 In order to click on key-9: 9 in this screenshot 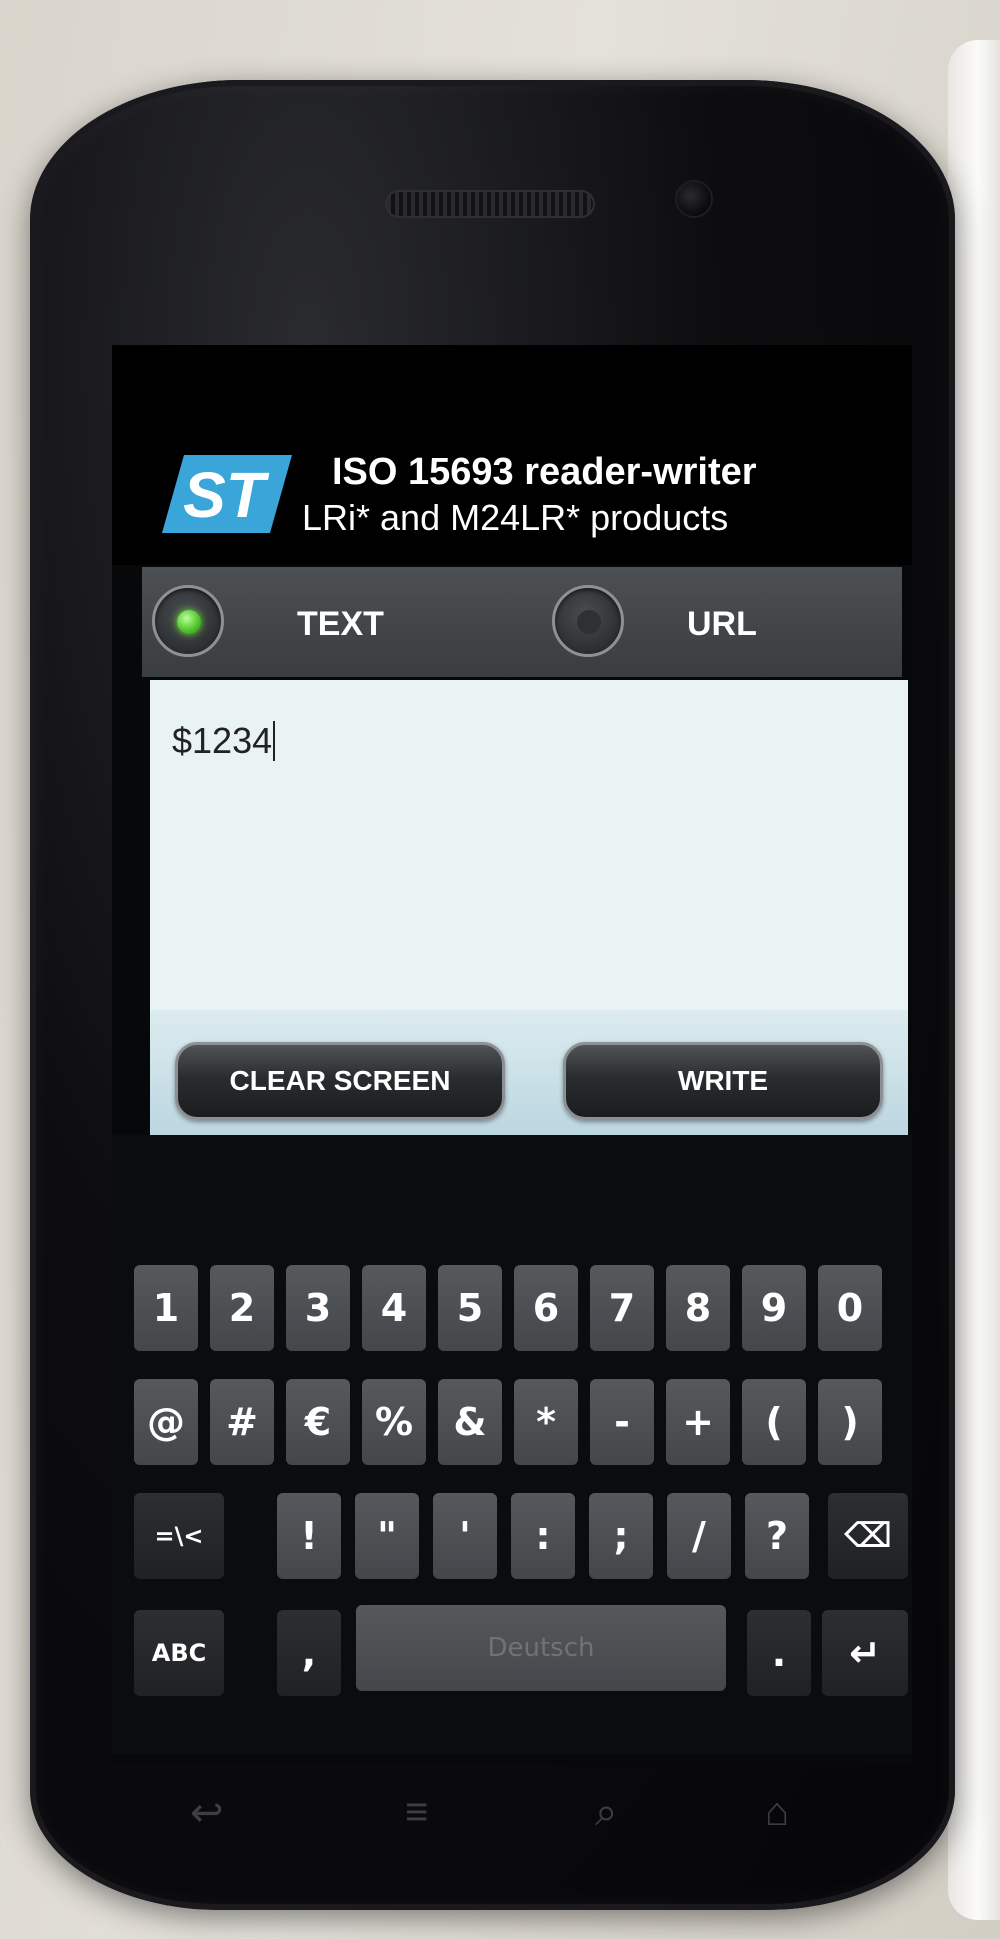, I will do `click(774, 1308)`.